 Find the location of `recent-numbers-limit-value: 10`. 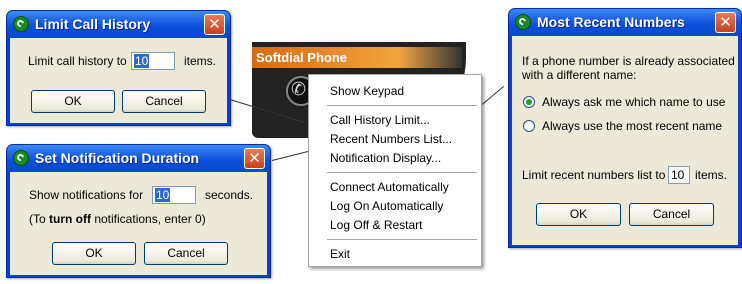

recent-numbers-limit-value: 10 is located at coordinates (678, 175).